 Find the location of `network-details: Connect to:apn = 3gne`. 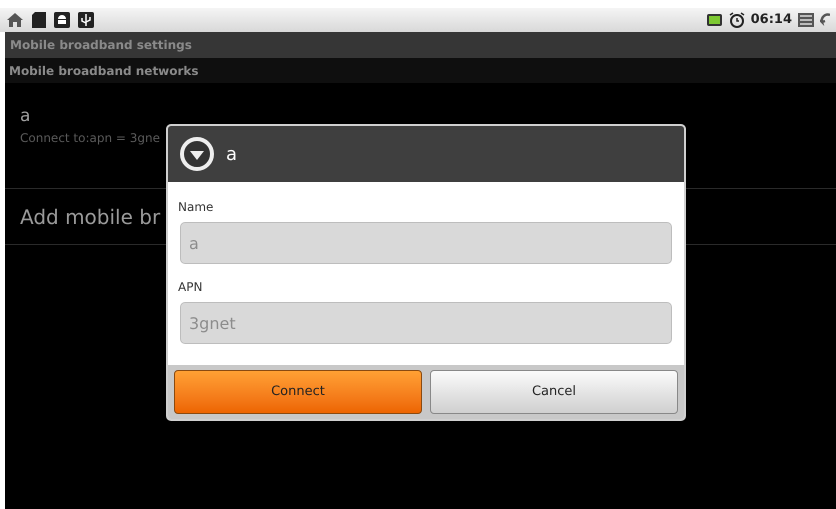

network-details: Connect to:apn = 3gne is located at coordinates (91, 139).